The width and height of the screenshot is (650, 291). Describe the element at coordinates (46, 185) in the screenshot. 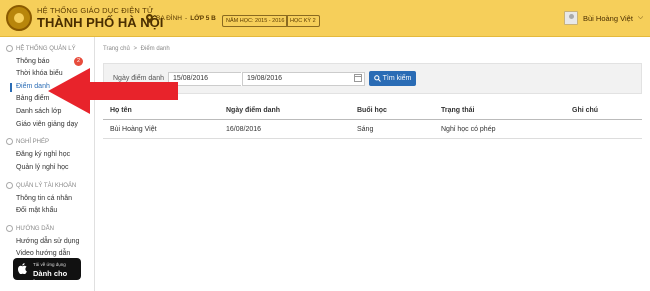

I see `section-title: QUẢN LÝ TÀI KHOẢN` at that location.